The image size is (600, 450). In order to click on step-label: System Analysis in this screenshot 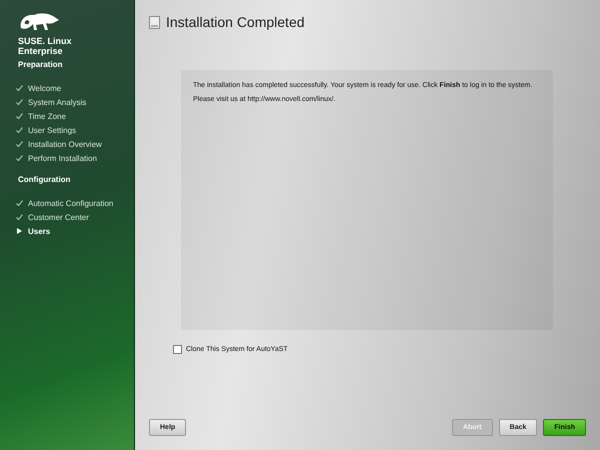, I will do `click(57, 102)`.